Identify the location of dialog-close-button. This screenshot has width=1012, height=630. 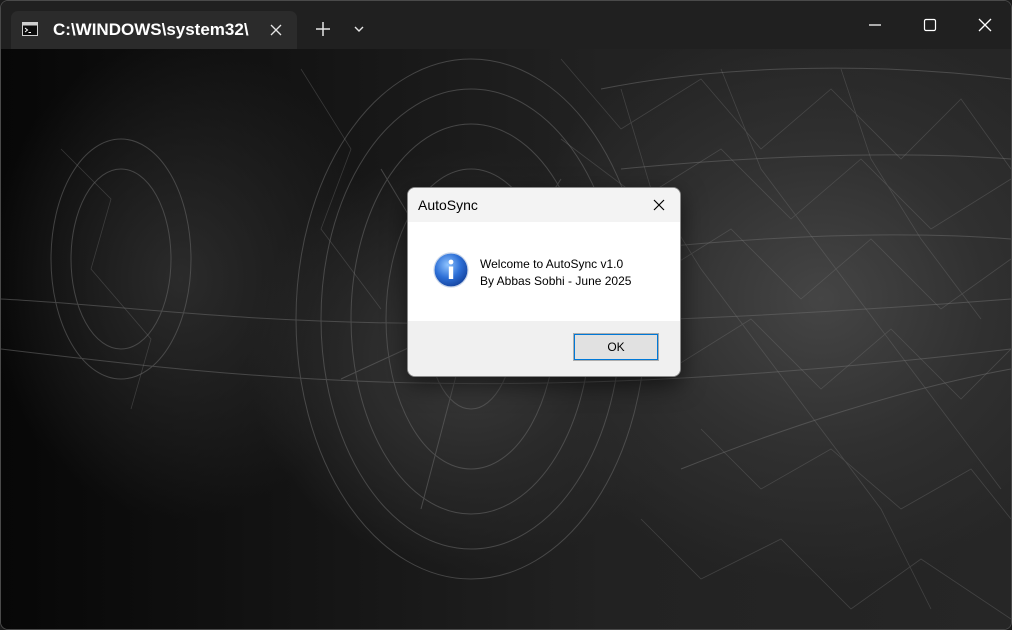
(659, 205).